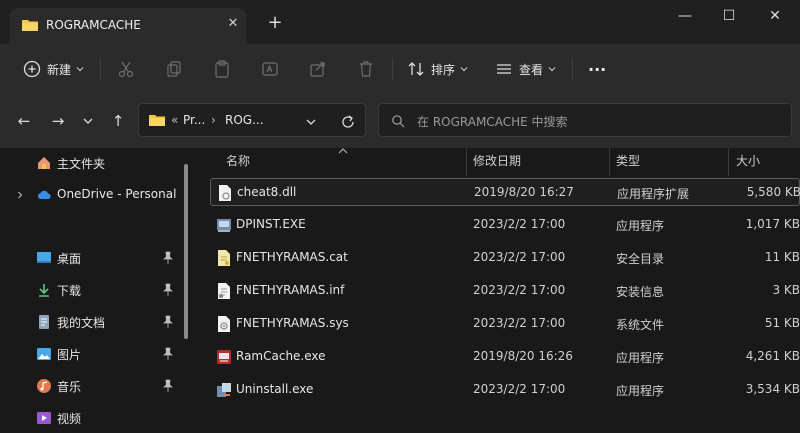 The width and height of the screenshot is (800, 433). Describe the element at coordinates (267, 192) in the screenshot. I see `file-name: cheat8.dll` at that location.